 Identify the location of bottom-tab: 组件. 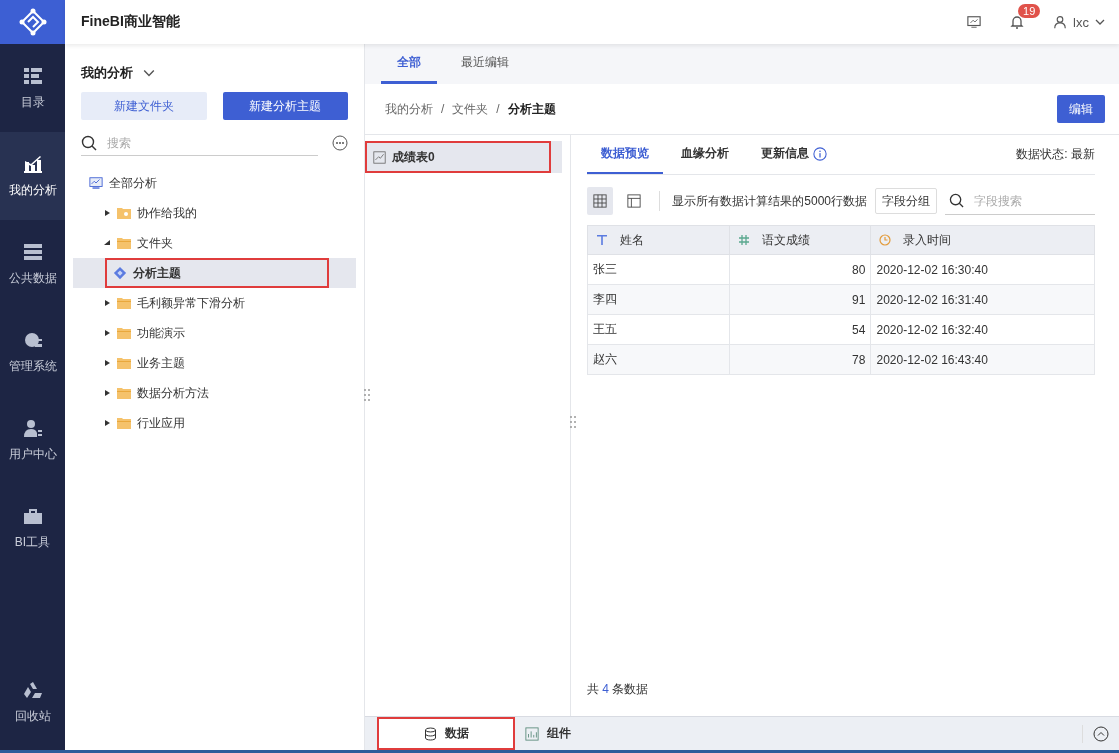
(548, 733).